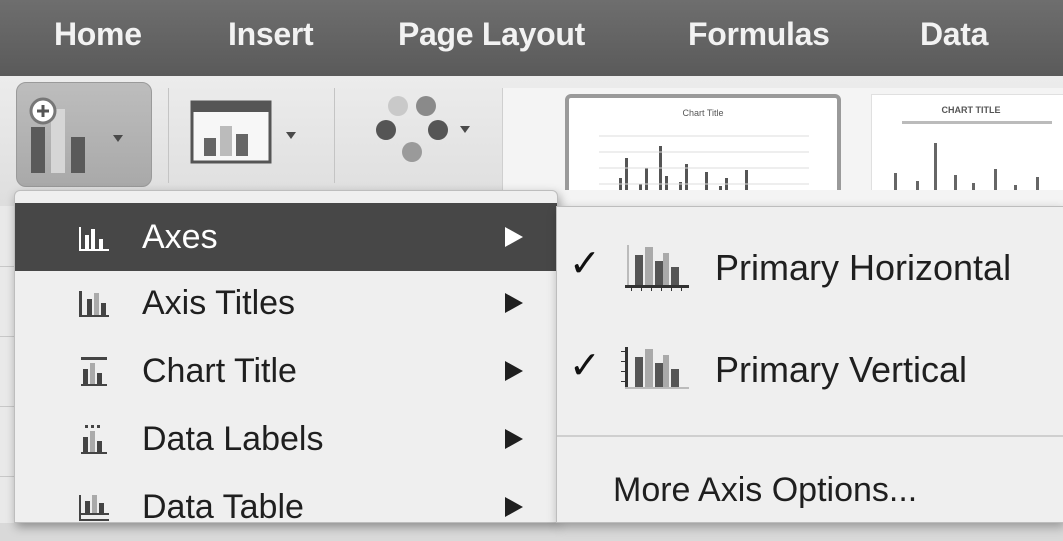 The width and height of the screenshot is (1063, 541). I want to click on menu-item-data-table: Data Table, so click(286, 507).